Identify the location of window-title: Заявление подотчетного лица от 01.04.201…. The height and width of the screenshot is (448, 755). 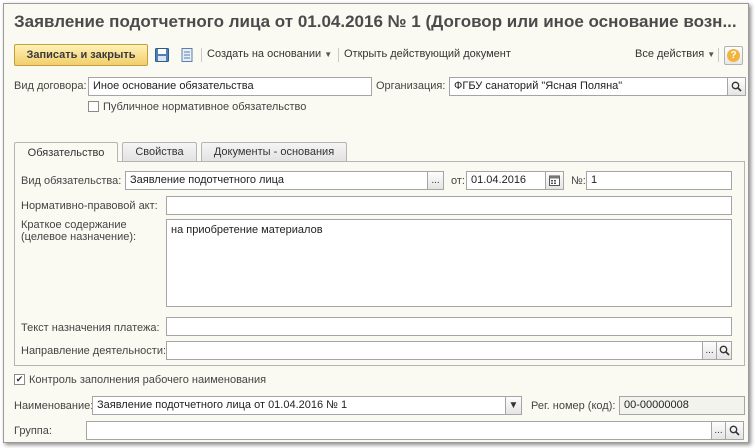
(375, 21).